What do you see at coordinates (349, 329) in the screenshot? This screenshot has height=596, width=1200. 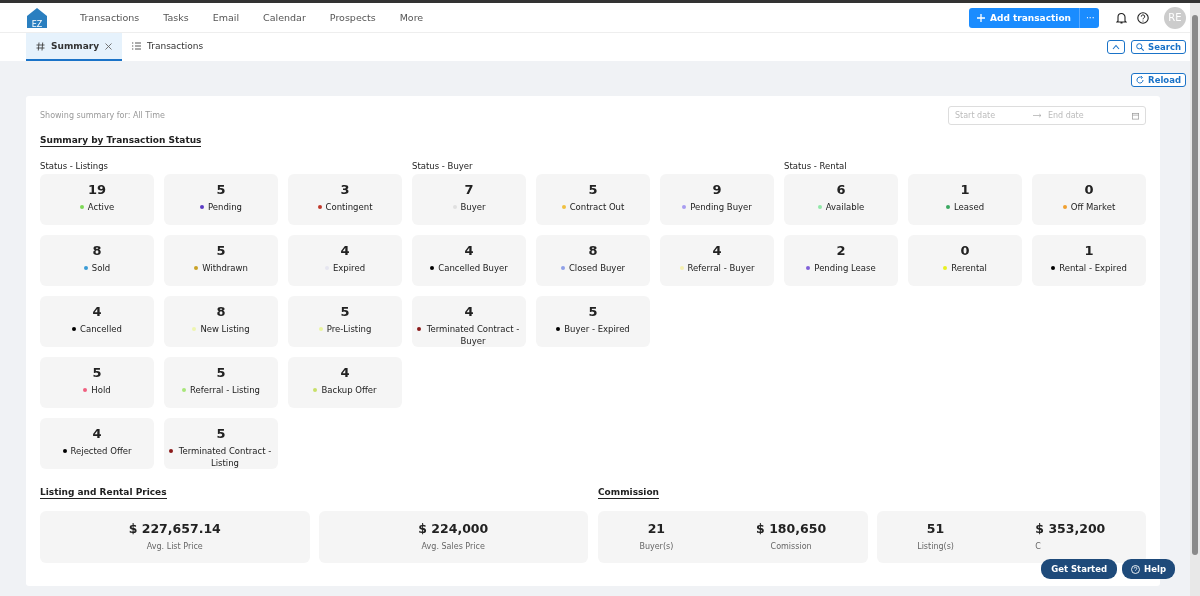 I see `status-label: Pre-Listing` at bounding box center [349, 329].